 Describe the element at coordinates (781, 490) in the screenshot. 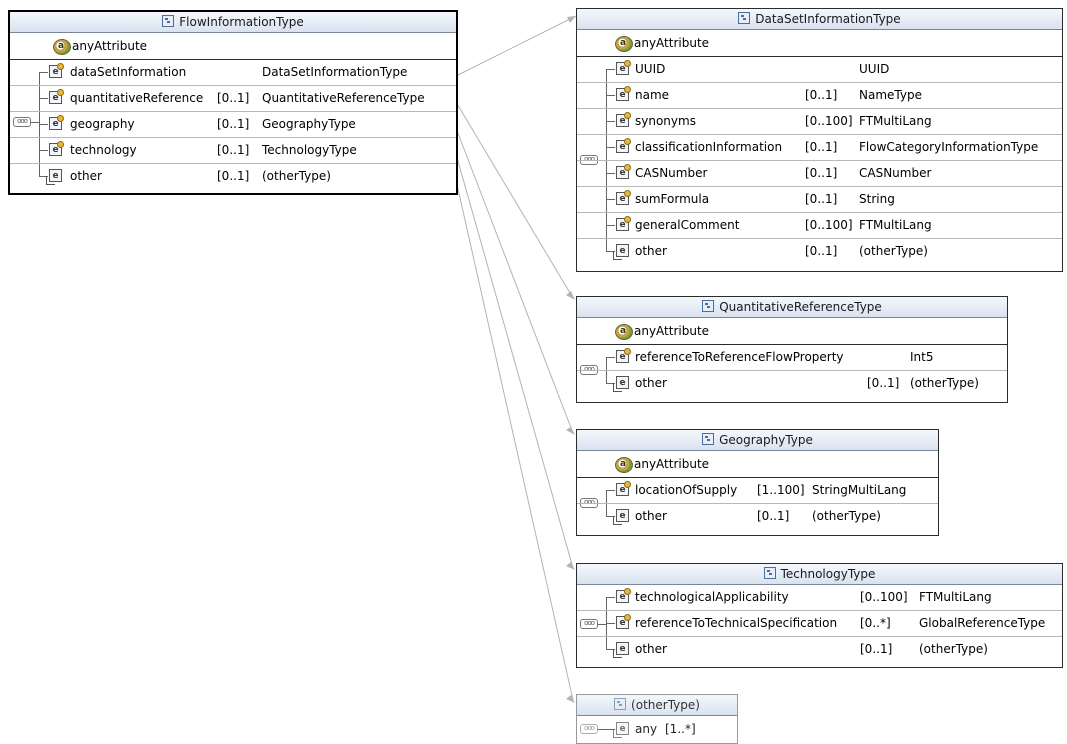

I see `element-cardinality: [1..100]` at that location.